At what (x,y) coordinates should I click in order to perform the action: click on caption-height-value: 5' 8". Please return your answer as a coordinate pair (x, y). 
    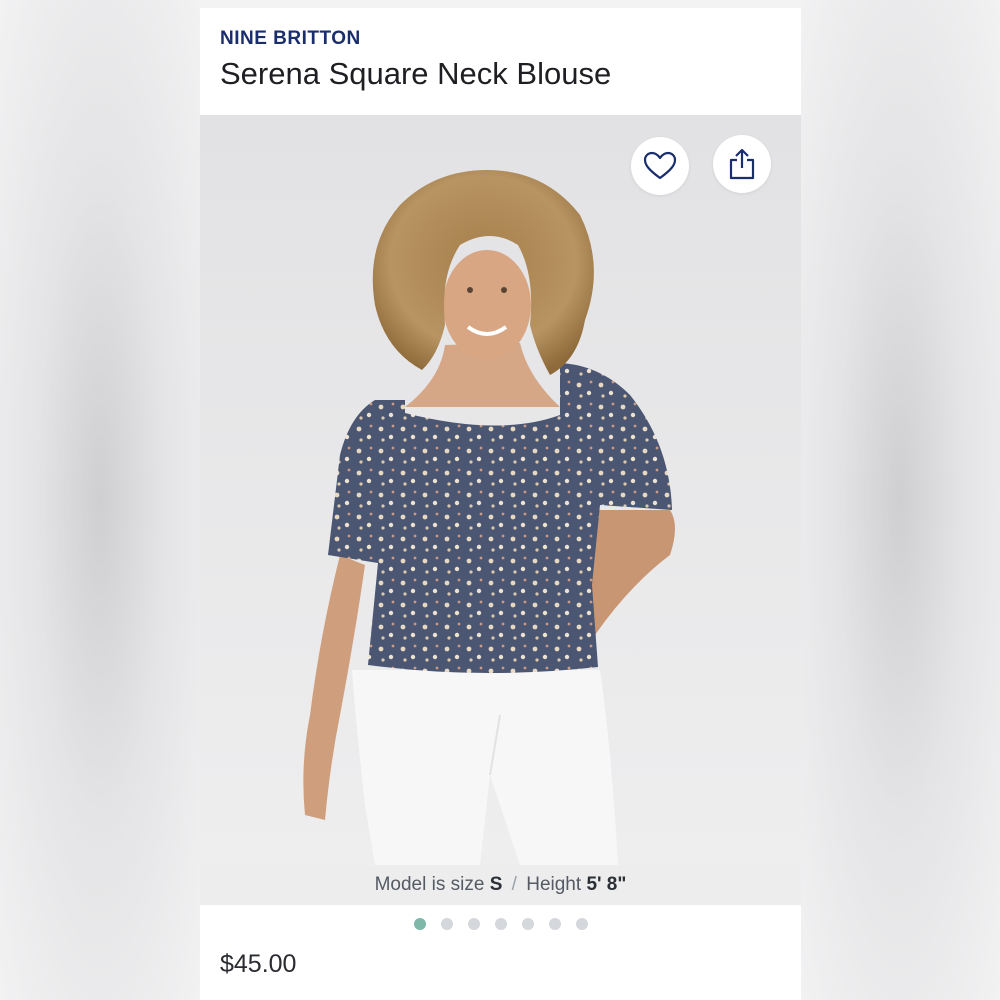
    Looking at the image, I should click on (606, 884).